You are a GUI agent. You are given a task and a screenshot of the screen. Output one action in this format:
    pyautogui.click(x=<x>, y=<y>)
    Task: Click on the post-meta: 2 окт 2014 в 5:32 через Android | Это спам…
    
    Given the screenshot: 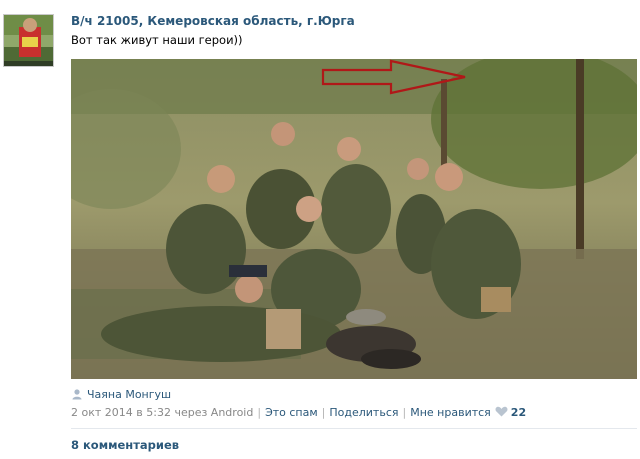 What is the action you would take?
    pyautogui.click(x=298, y=412)
    